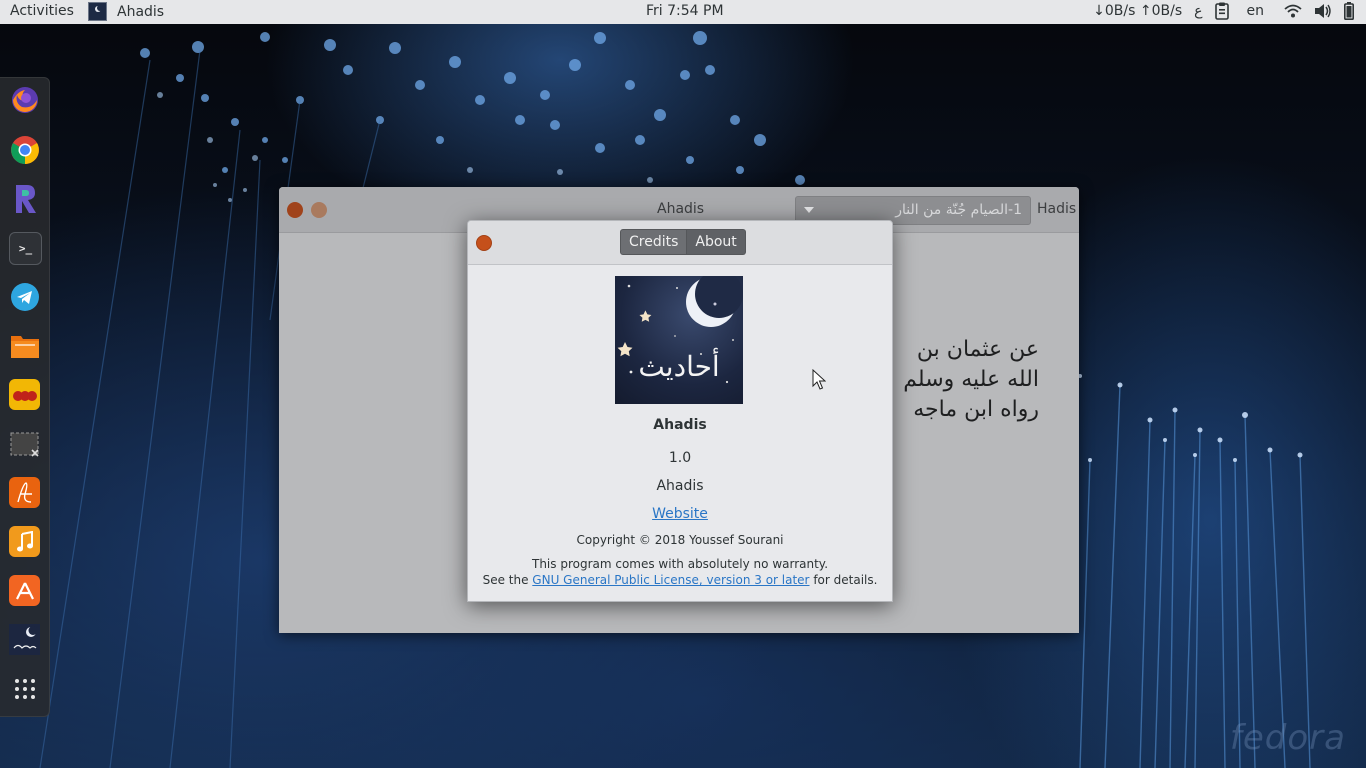 Image resolution: width=1366 pixels, height=768 pixels. I want to click on tab-credits: Credits, so click(654, 242).